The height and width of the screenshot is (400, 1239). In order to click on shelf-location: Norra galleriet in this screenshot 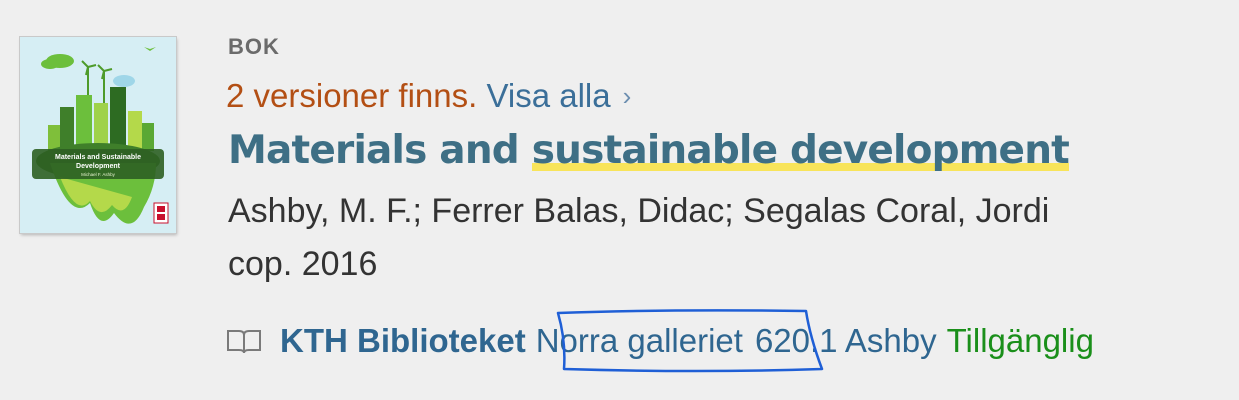, I will do `click(639, 340)`.